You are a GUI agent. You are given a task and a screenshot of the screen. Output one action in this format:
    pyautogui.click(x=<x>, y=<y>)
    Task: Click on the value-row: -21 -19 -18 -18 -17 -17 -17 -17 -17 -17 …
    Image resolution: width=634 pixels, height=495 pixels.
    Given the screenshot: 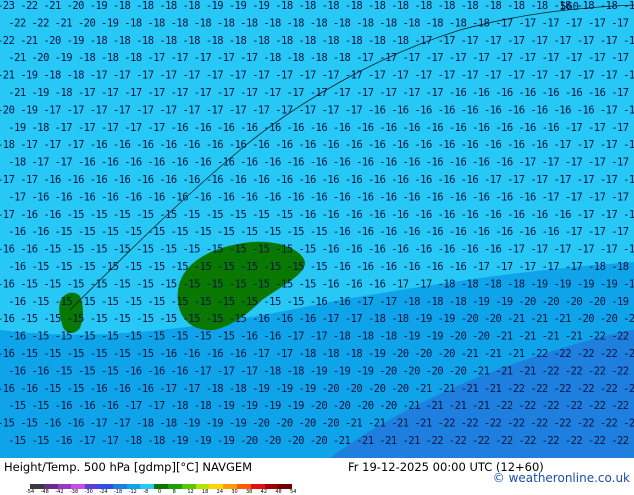 What is the action you would take?
    pyautogui.click(x=317, y=76)
    